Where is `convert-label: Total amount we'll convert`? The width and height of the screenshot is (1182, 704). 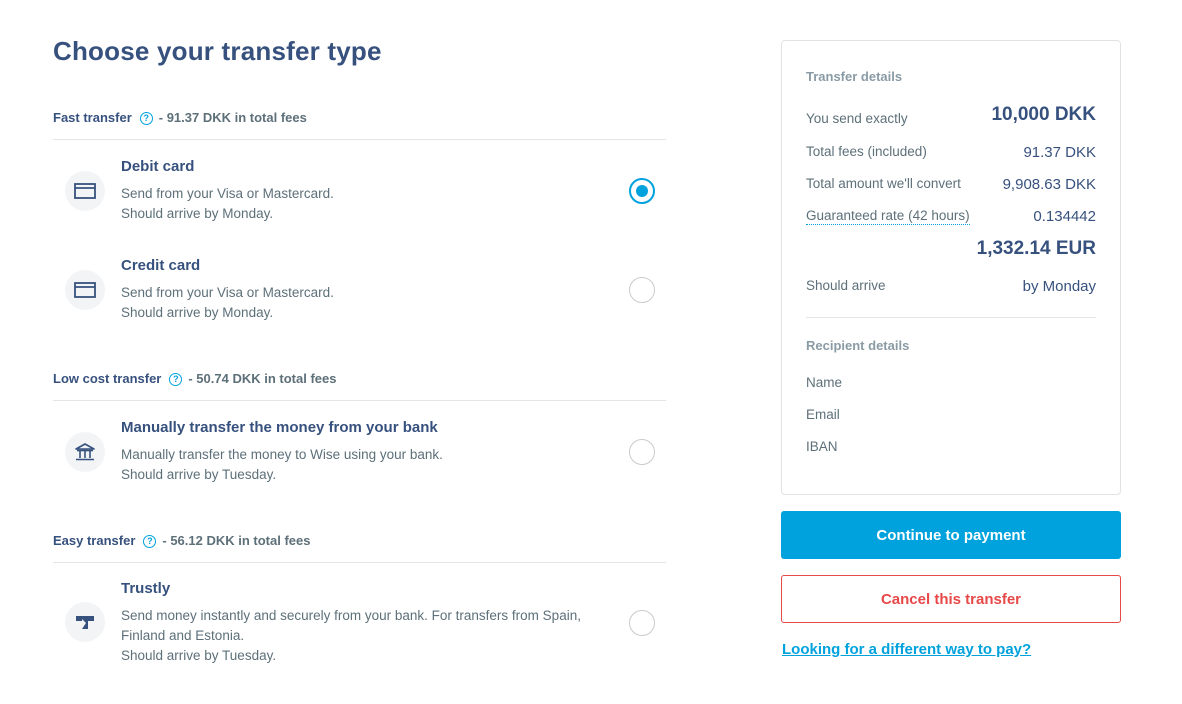
convert-label: Total amount we'll convert is located at coordinates (883, 183).